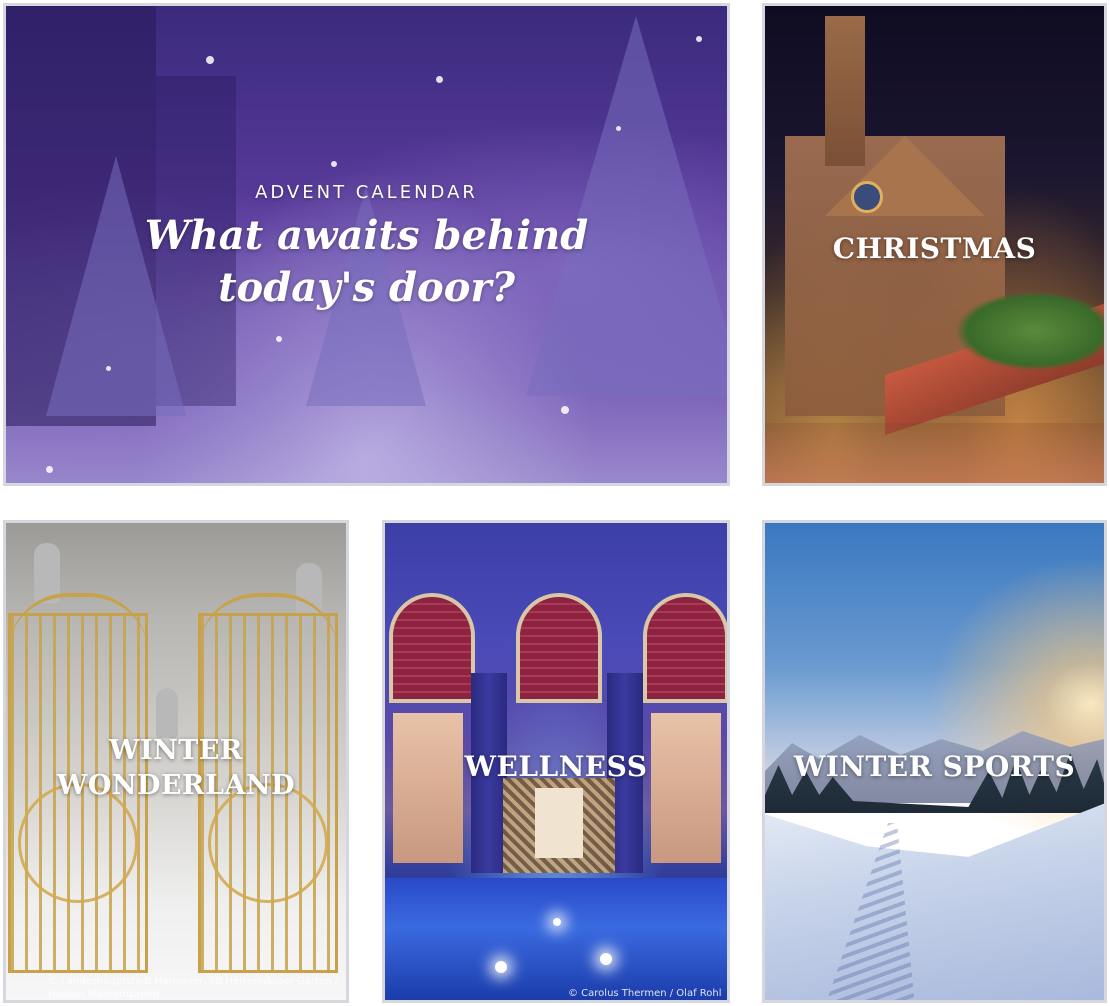  I want to click on photo-credit-line2: Hassan Mahramzadeh, so click(104, 994).